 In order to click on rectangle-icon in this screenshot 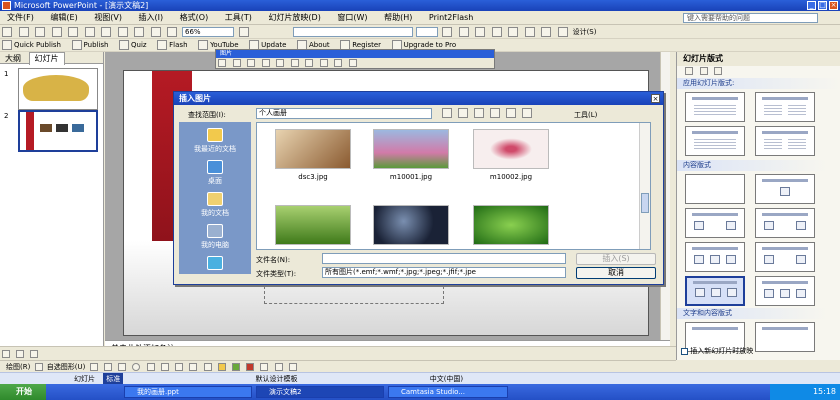, I will do `click(122, 367)`.